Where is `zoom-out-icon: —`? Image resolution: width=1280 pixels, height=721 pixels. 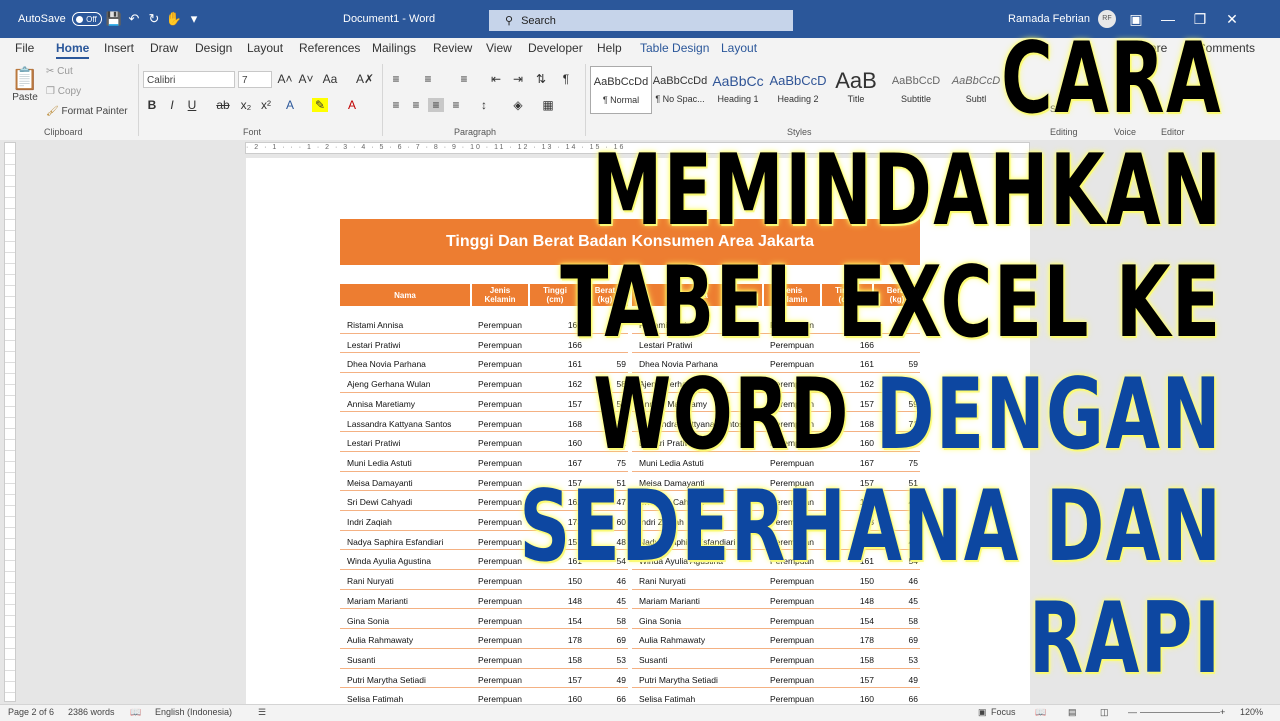 zoom-out-icon: — is located at coordinates (1132, 712).